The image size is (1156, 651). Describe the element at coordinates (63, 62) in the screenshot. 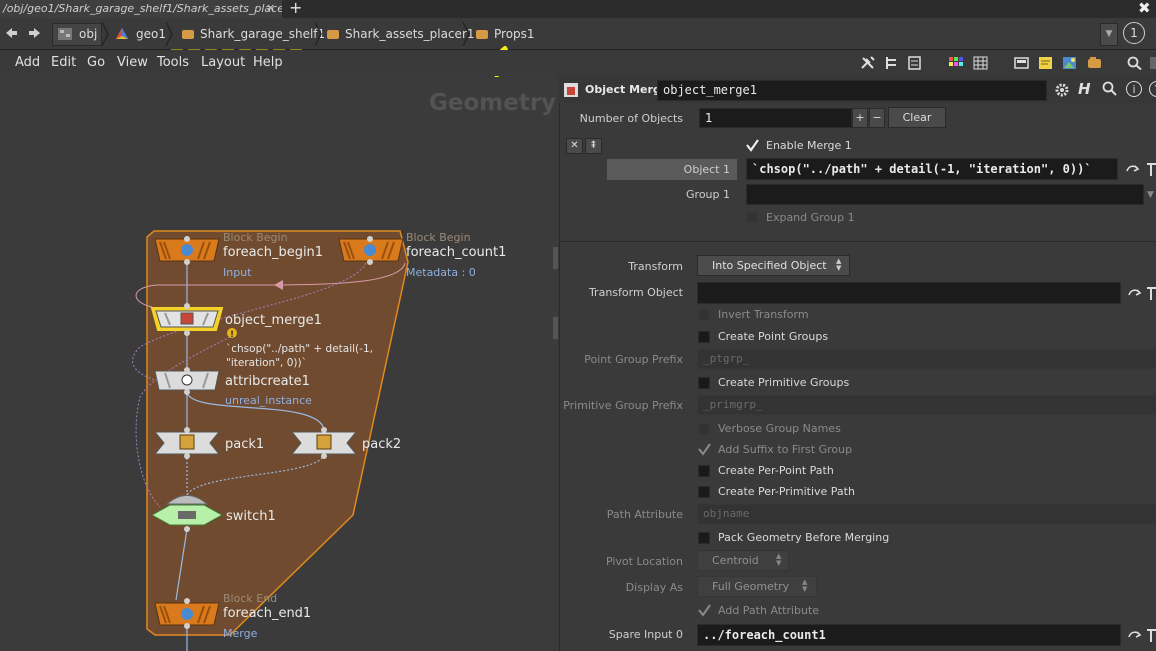

I see `menu-edit: Edit` at that location.